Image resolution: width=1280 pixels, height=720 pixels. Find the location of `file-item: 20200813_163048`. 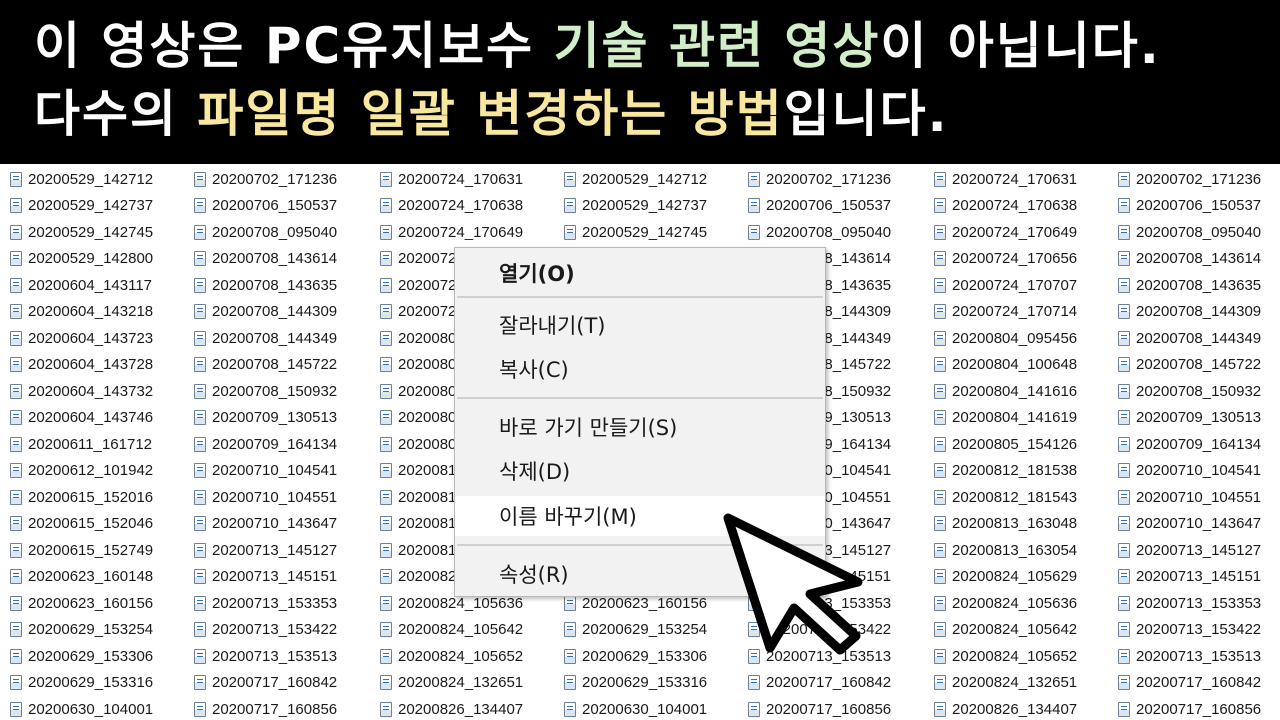

file-item: 20200813_163048 is located at coordinates (1005, 524).